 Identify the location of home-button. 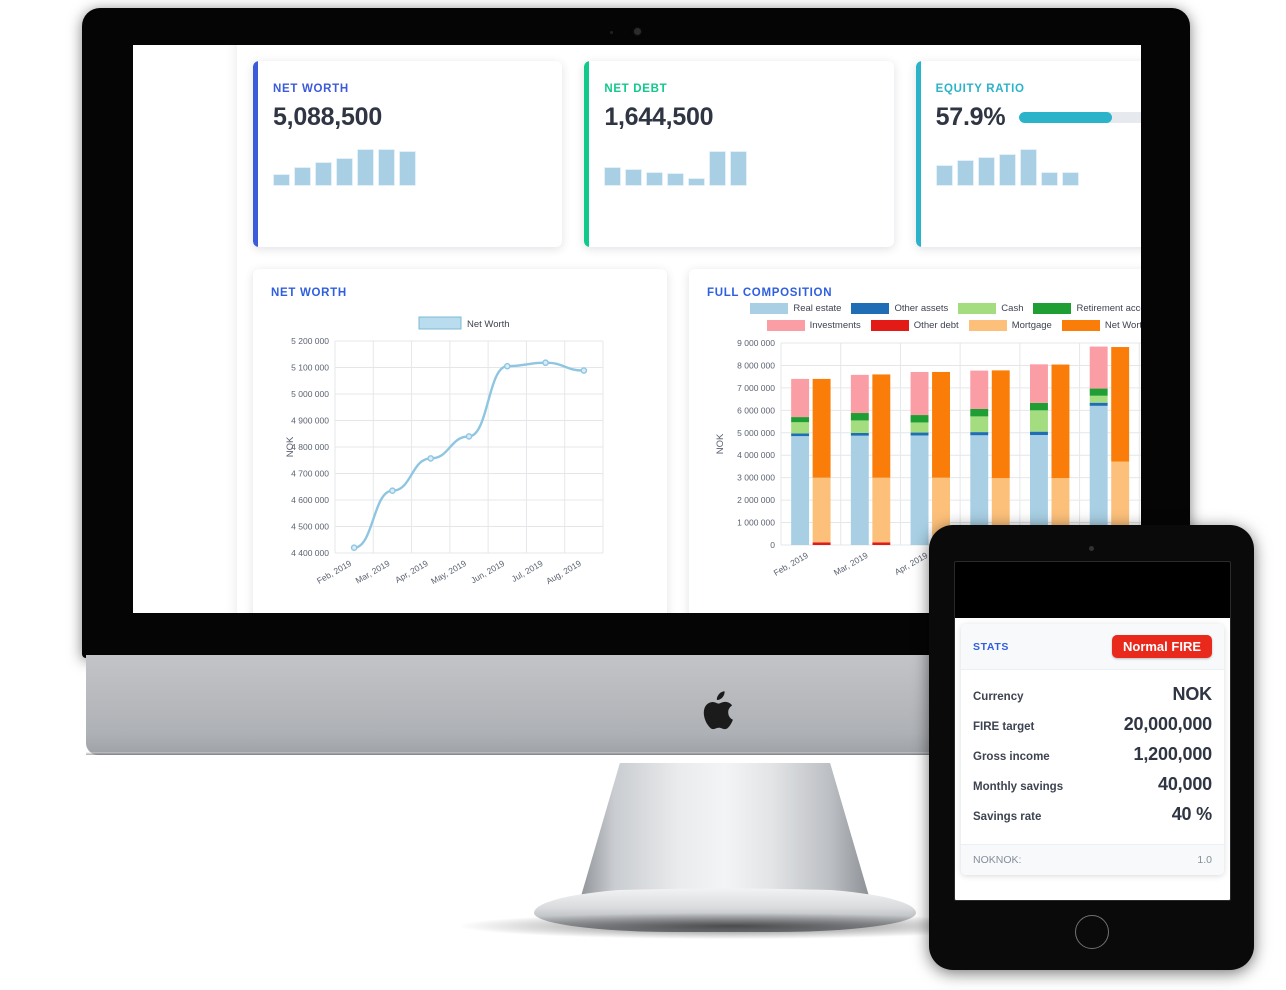
(1092, 932).